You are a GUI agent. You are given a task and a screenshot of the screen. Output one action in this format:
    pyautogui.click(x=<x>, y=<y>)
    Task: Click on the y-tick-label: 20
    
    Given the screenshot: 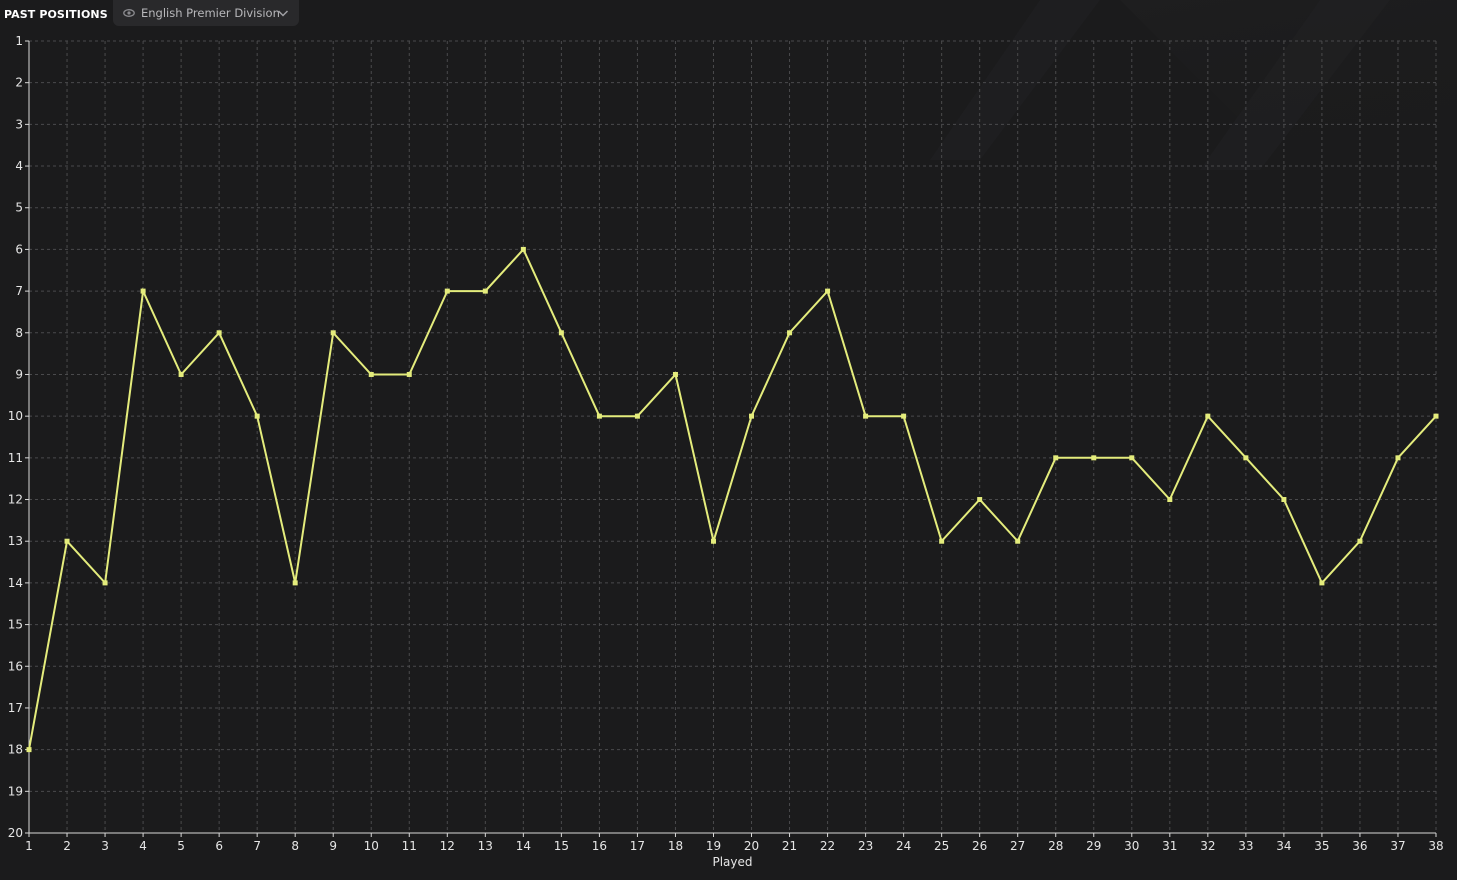 What is the action you would take?
    pyautogui.click(x=15, y=833)
    